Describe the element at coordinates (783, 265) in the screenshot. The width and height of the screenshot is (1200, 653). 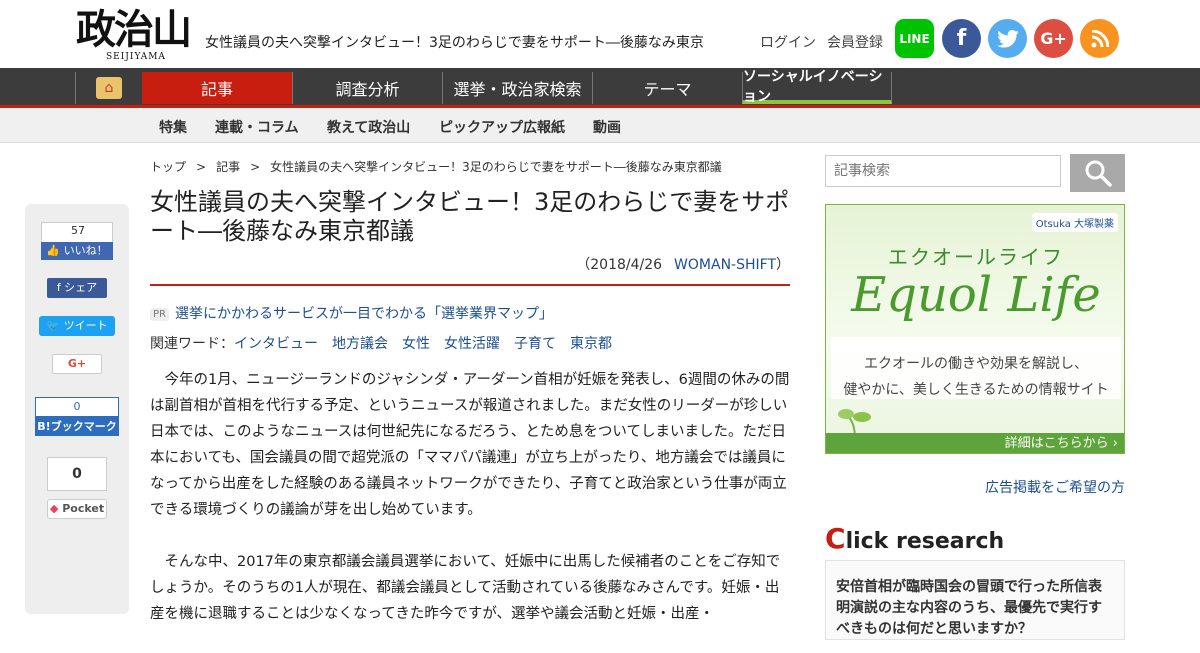
I see `meta-close-paren: ）` at that location.